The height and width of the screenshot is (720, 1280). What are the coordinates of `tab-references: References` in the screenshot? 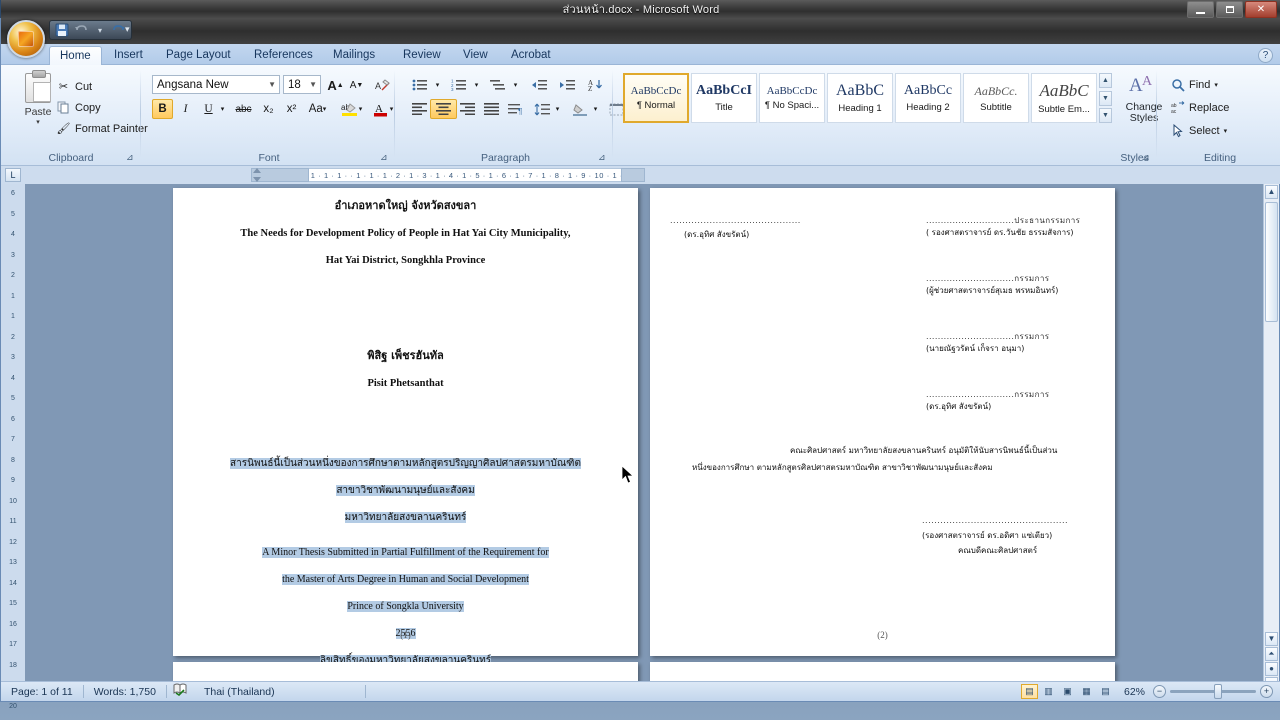 It's located at (283, 55).